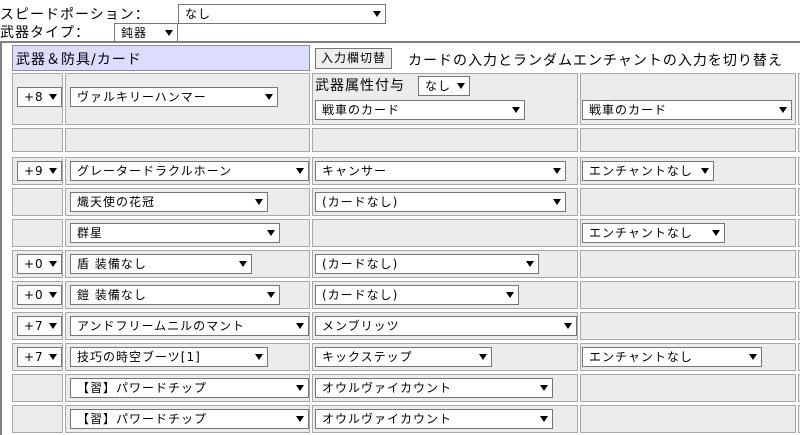 This screenshot has width=800, height=435. What do you see at coordinates (134, 33) in the screenshot?
I see `weapon-type-value: 鈍器` at bounding box center [134, 33].